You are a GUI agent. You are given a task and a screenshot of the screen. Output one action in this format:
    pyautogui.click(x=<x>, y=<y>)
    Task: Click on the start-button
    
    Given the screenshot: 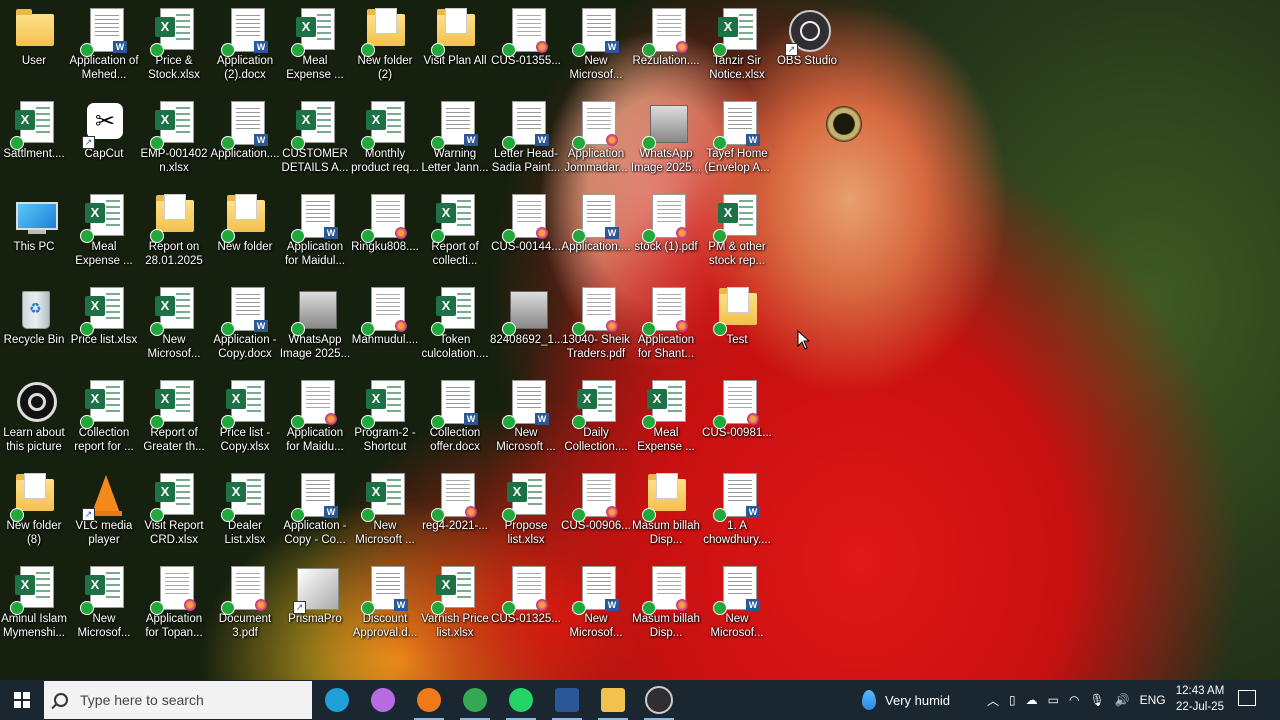 What is the action you would take?
    pyautogui.click(x=22, y=700)
    